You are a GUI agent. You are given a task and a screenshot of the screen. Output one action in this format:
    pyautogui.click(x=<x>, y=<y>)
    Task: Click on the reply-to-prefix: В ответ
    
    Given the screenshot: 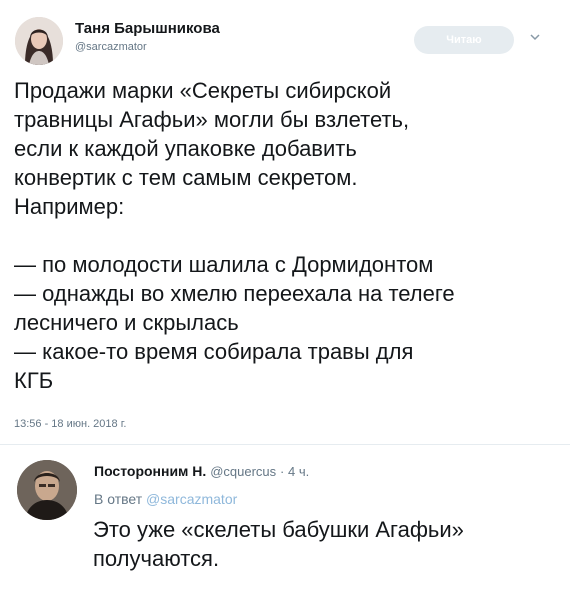 What is the action you would take?
    pyautogui.click(x=118, y=499)
    